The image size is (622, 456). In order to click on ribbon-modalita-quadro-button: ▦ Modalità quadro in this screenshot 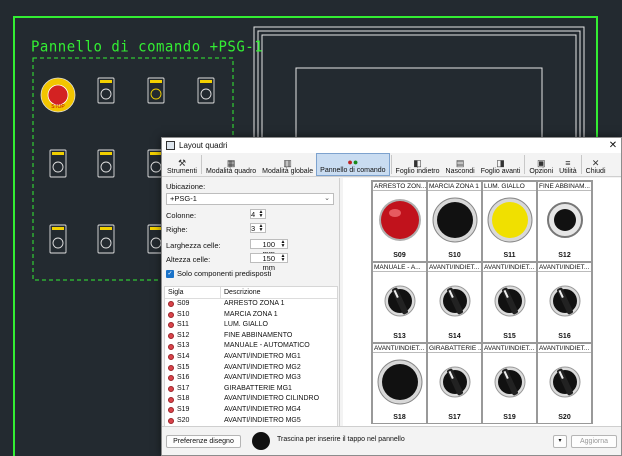, I will do `click(231, 164)`.